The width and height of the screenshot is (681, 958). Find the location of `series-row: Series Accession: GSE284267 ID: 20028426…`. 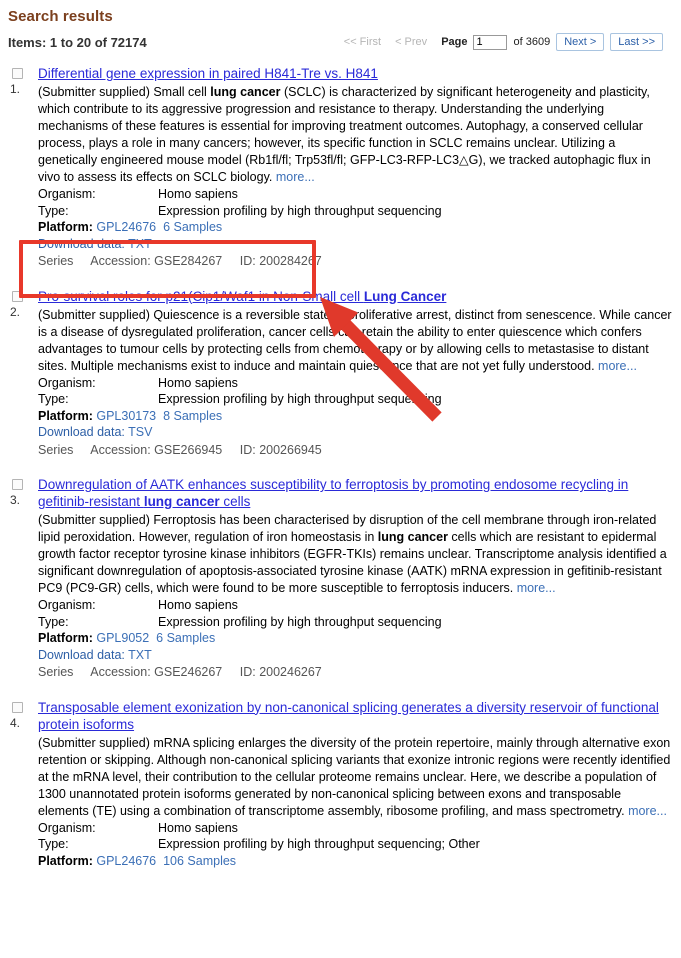

series-row: Series Accession: GSE284267 ID: 20028426… is located at coordinates (355, 261).